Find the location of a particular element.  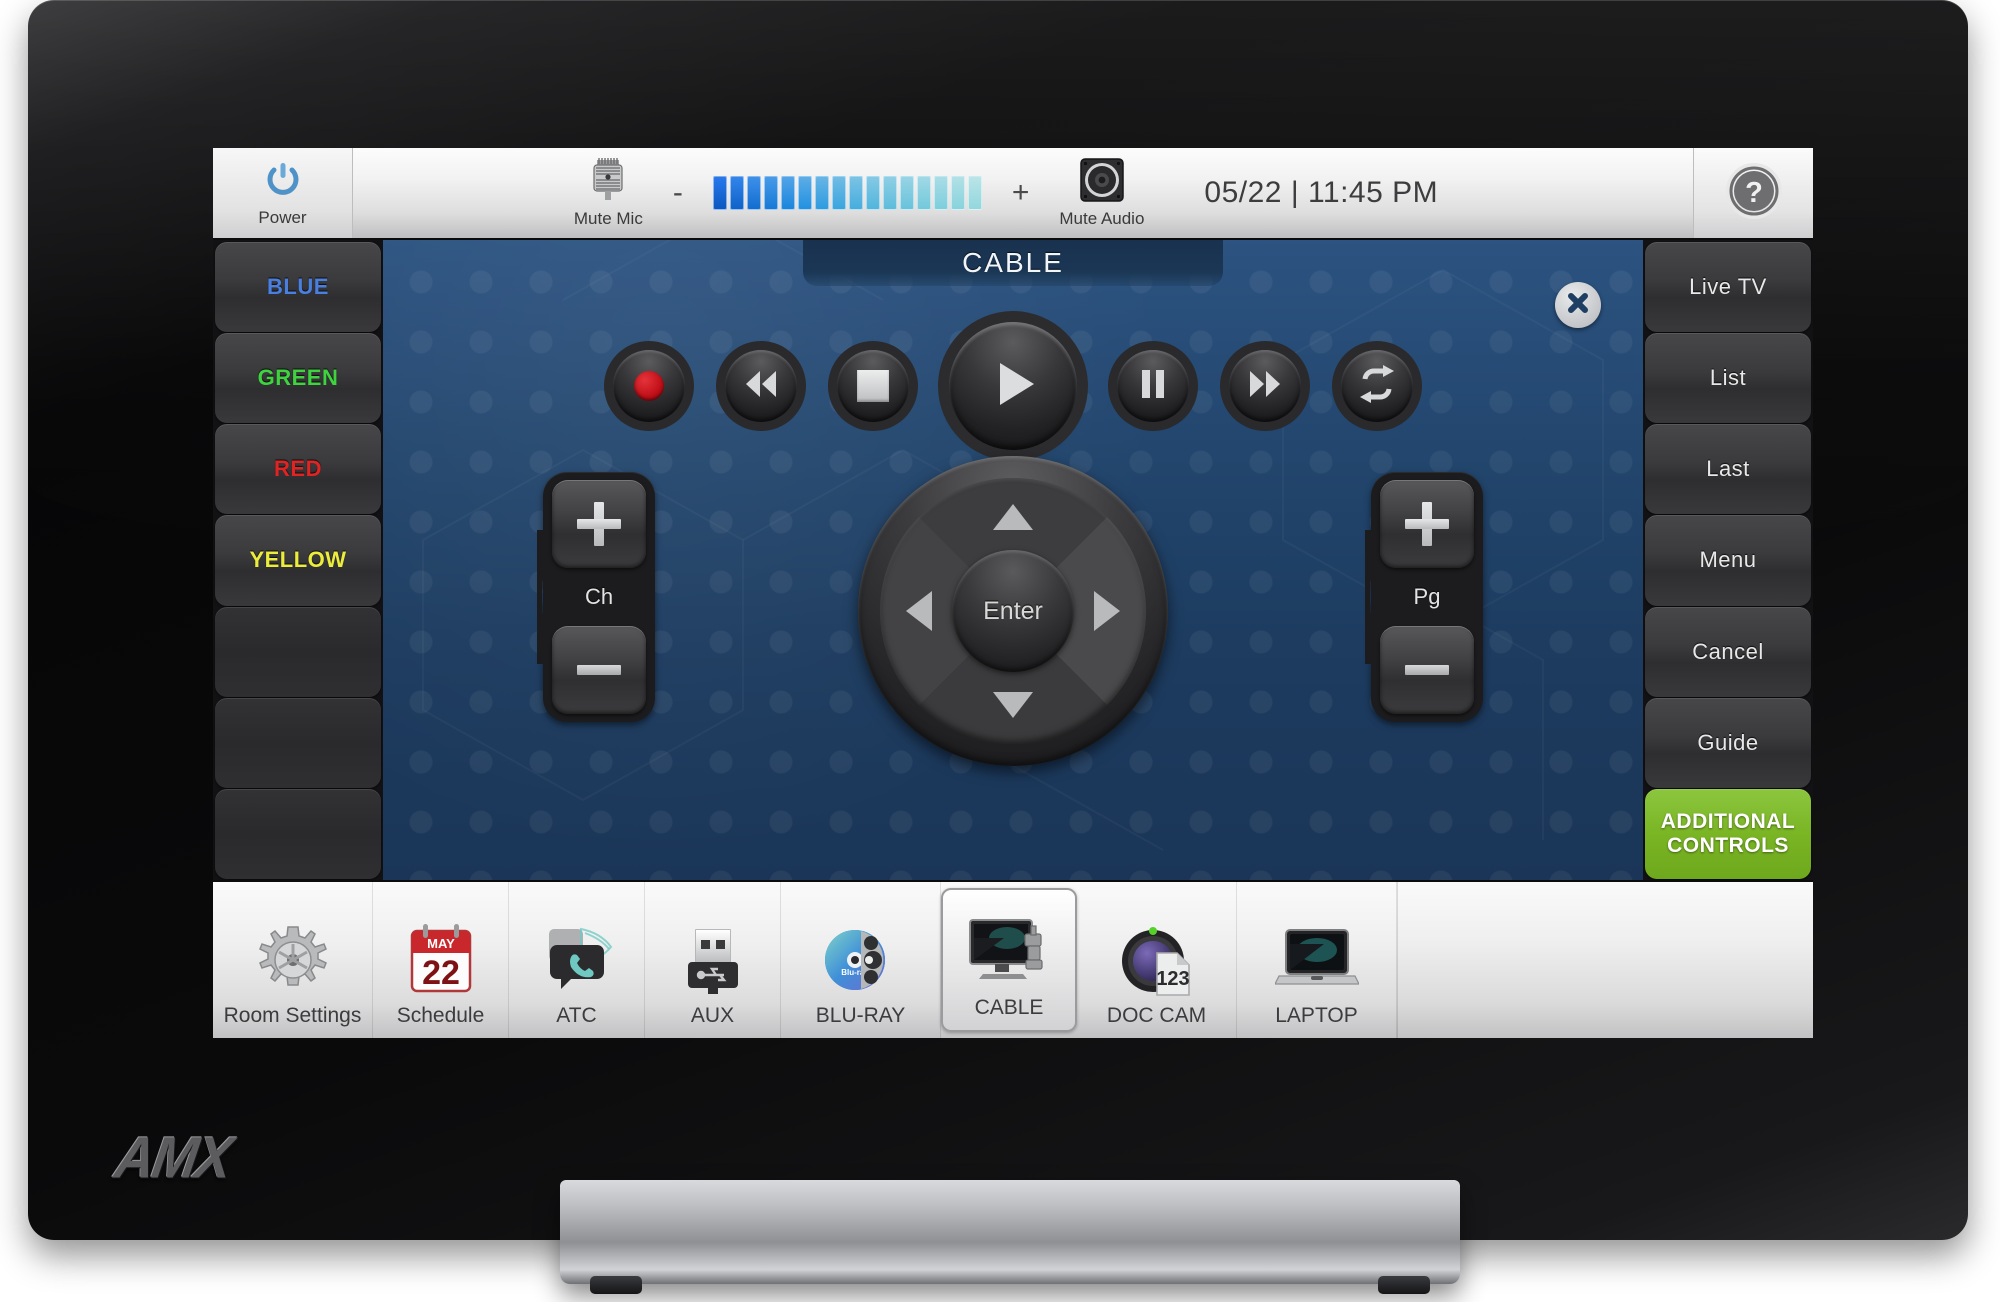

volume-up-button: + is located at coordinates (1021, 193).